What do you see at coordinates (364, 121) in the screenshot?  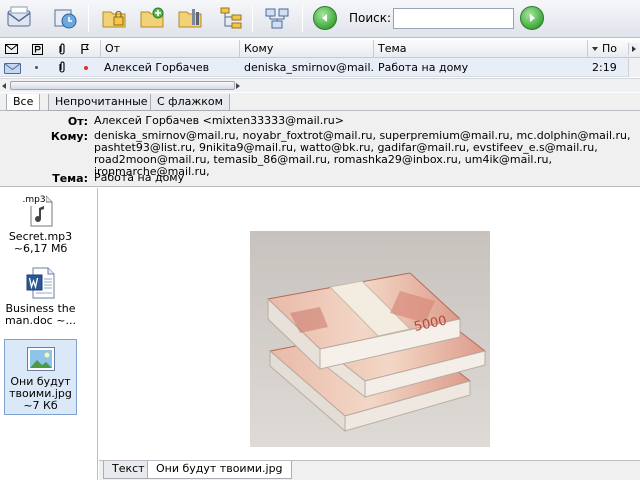 I see `from-value: Алексей Горбачев <mixten33333@mail.ru>` at bounding box center [364, 121].